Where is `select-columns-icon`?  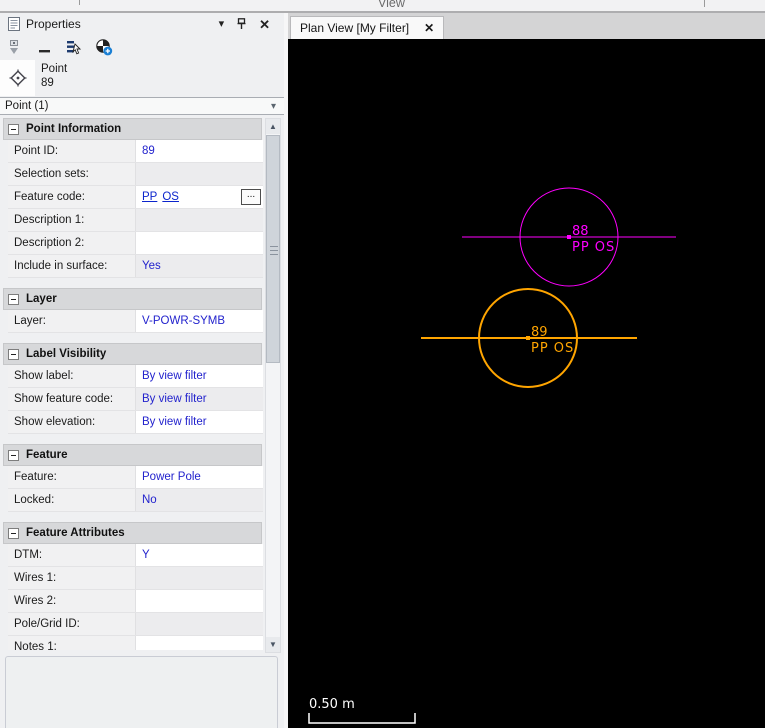 select-columns-icon is located at coordinates (74, 48).